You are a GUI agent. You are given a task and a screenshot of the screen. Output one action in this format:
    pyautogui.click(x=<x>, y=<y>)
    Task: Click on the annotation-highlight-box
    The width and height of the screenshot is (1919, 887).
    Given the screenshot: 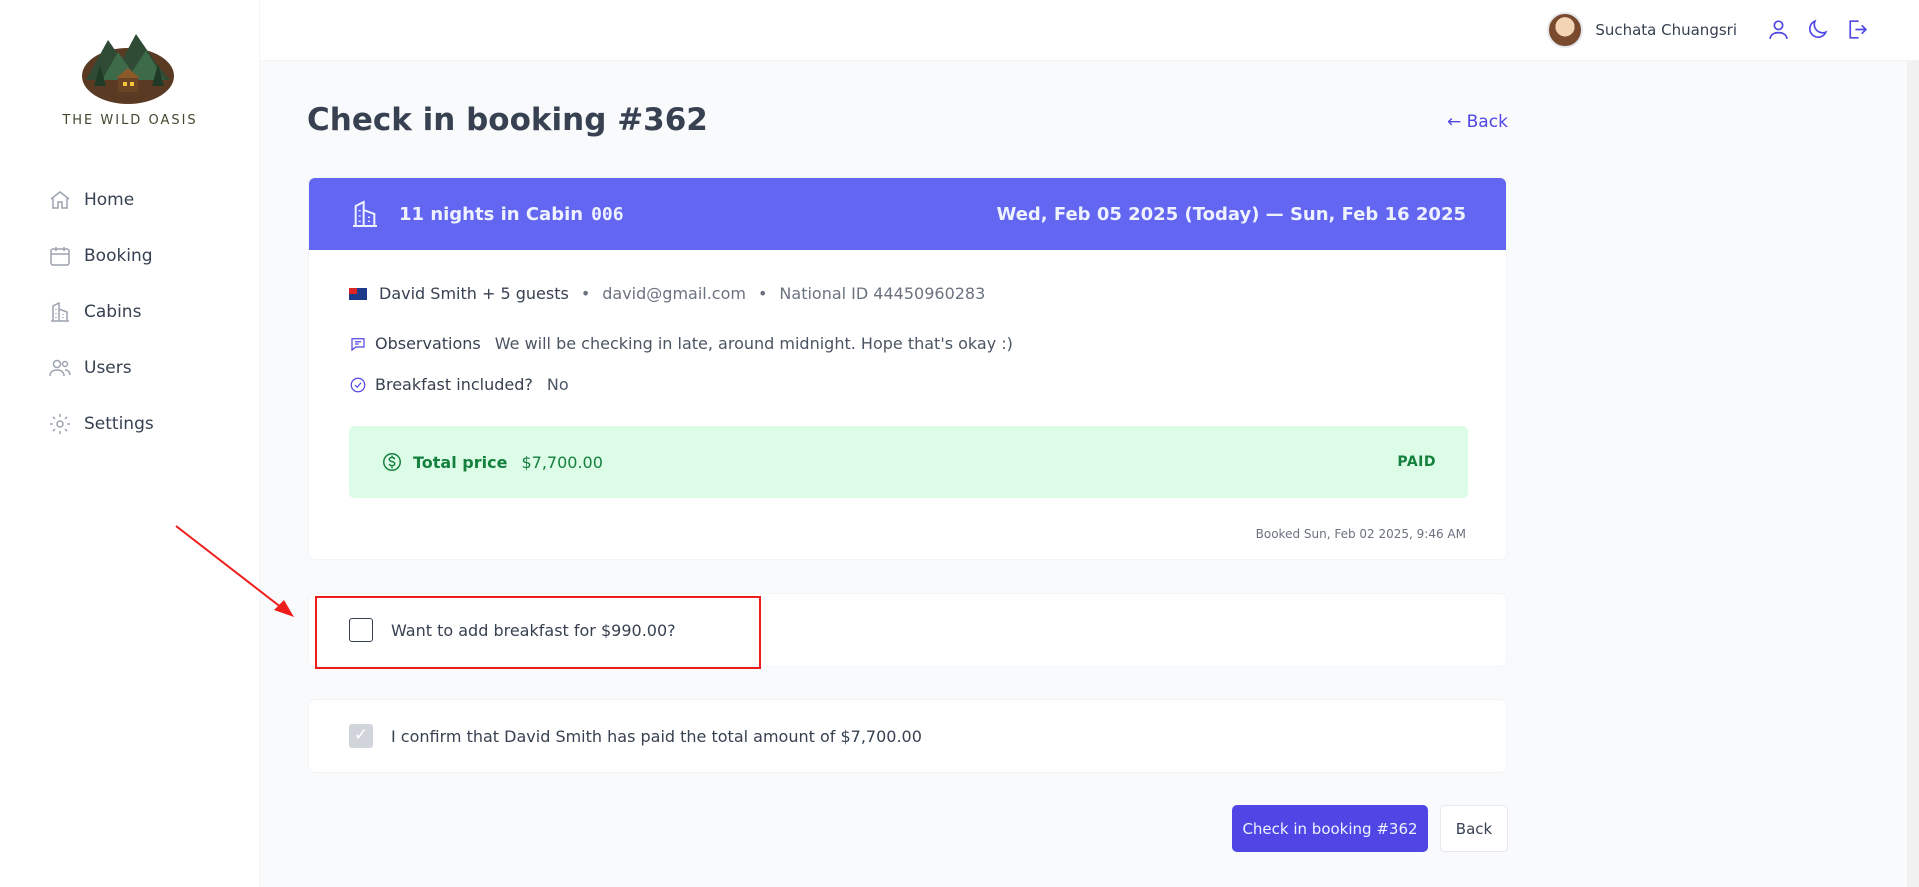 What is the action you would take?
    pyautogui.click(x=538, y=632)
    